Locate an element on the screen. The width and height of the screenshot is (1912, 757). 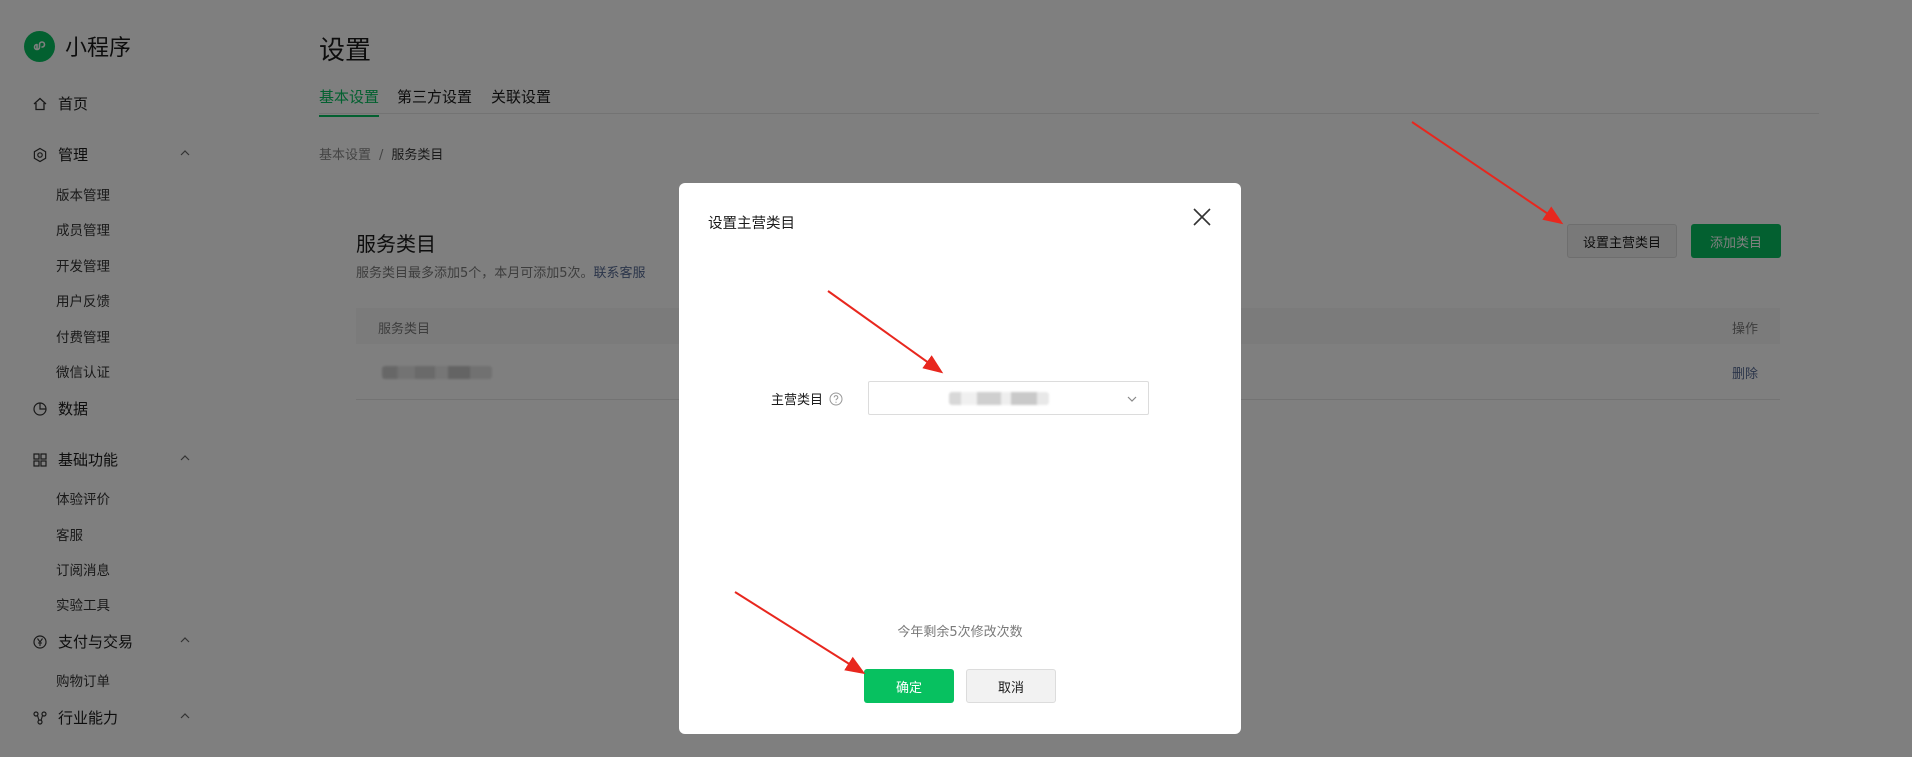
cancel-button: 取消 is located at coordinates (1011, 686).